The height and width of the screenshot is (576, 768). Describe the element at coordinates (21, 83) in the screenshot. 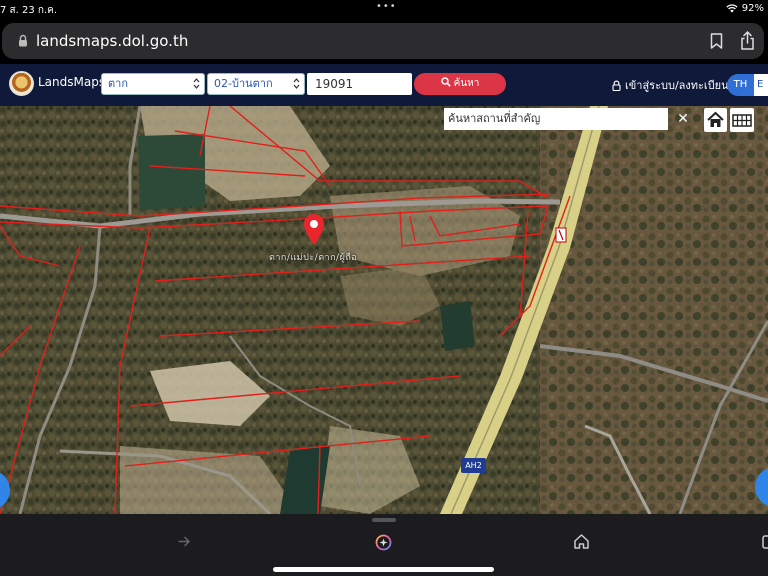

I see `dol-logo-icon` at that location.